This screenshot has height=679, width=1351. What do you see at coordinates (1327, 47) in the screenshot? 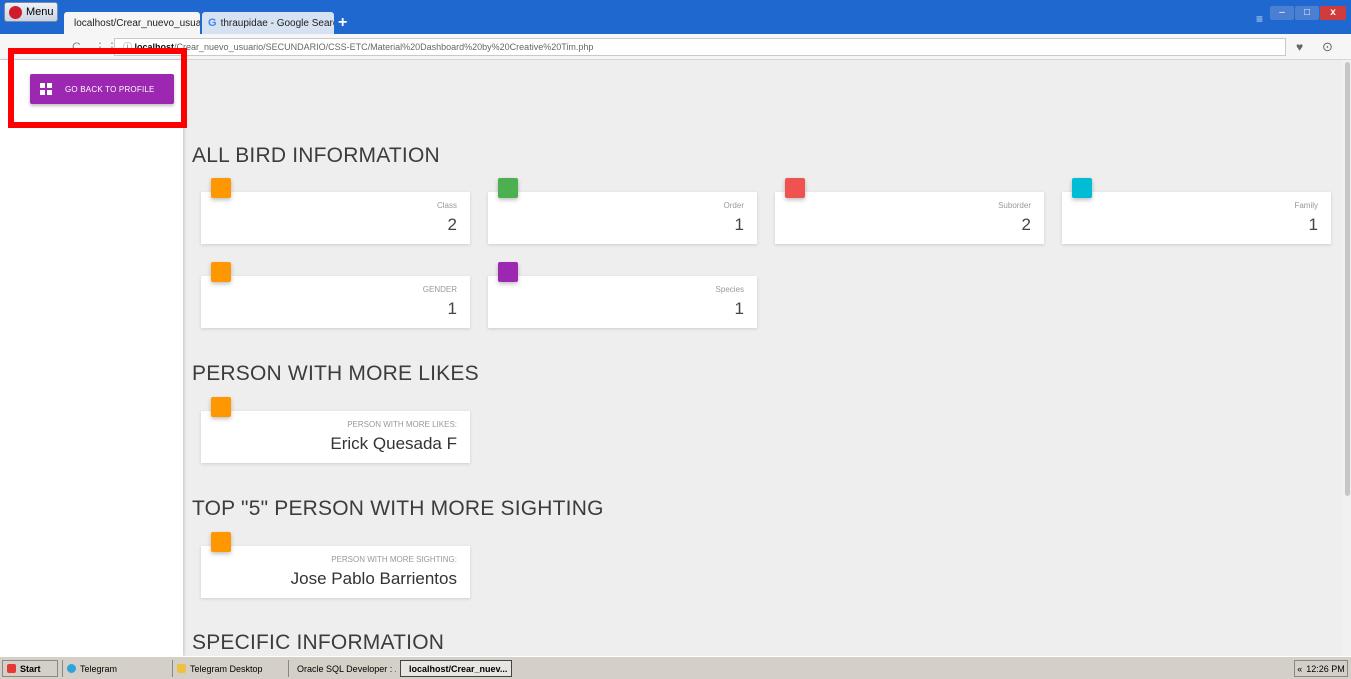
I see `opera-news-icon: ⊙` at bounding box center [1327, 47].